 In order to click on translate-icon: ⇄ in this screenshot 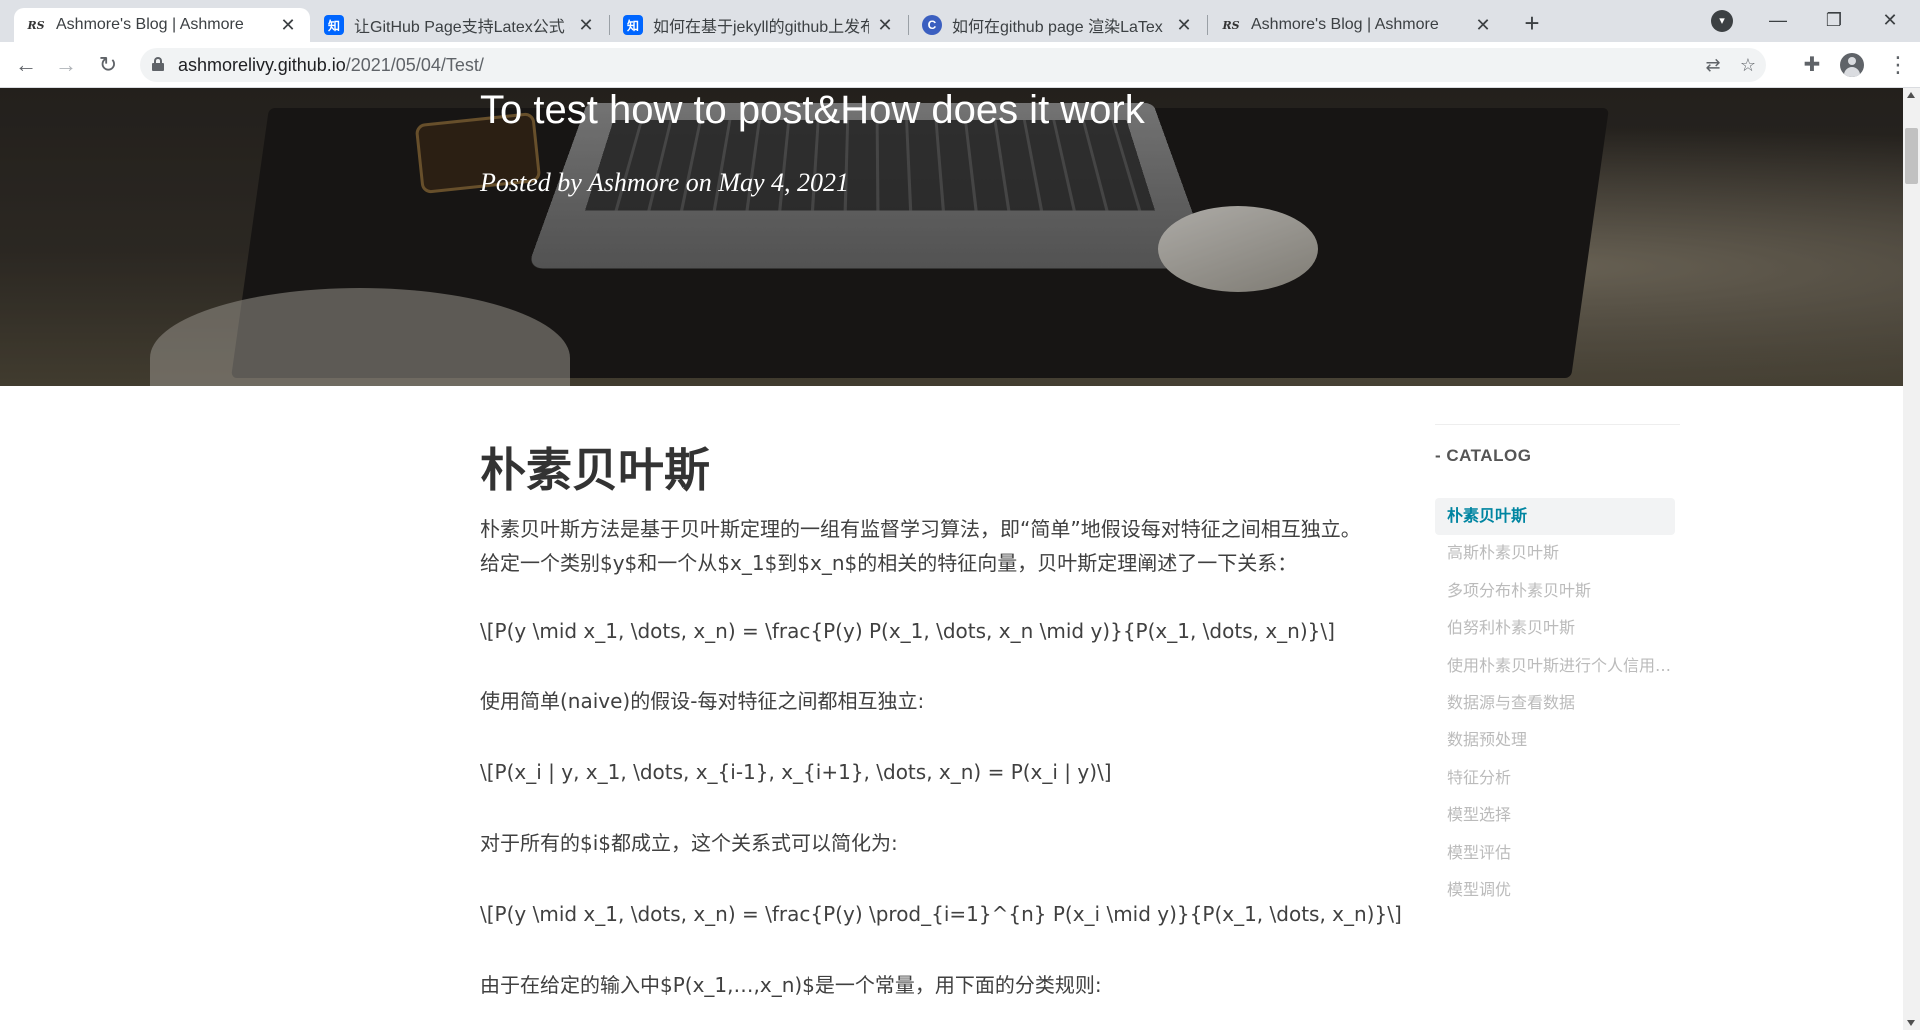, I will do `click(1713, 65)`.